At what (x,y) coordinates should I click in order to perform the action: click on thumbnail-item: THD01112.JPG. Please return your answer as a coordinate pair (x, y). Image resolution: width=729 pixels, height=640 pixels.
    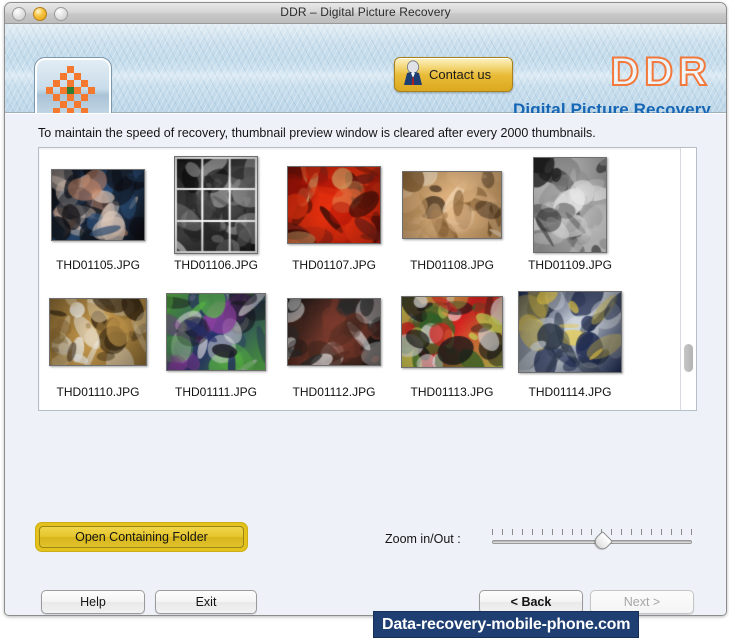
    Looking at the image, I should click on (334, 342).